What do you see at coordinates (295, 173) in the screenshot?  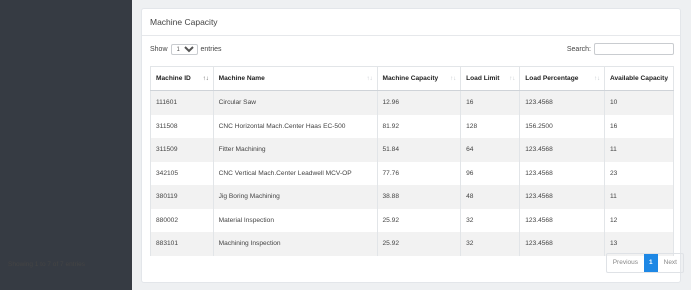 I see `cell-machine-name: CNC Vertical Mach.Center Leadwell MCV-OP` at bounding box center [295, 173].